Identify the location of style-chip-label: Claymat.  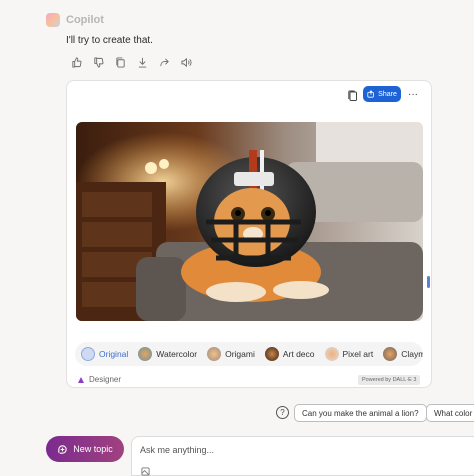
(412, 354).